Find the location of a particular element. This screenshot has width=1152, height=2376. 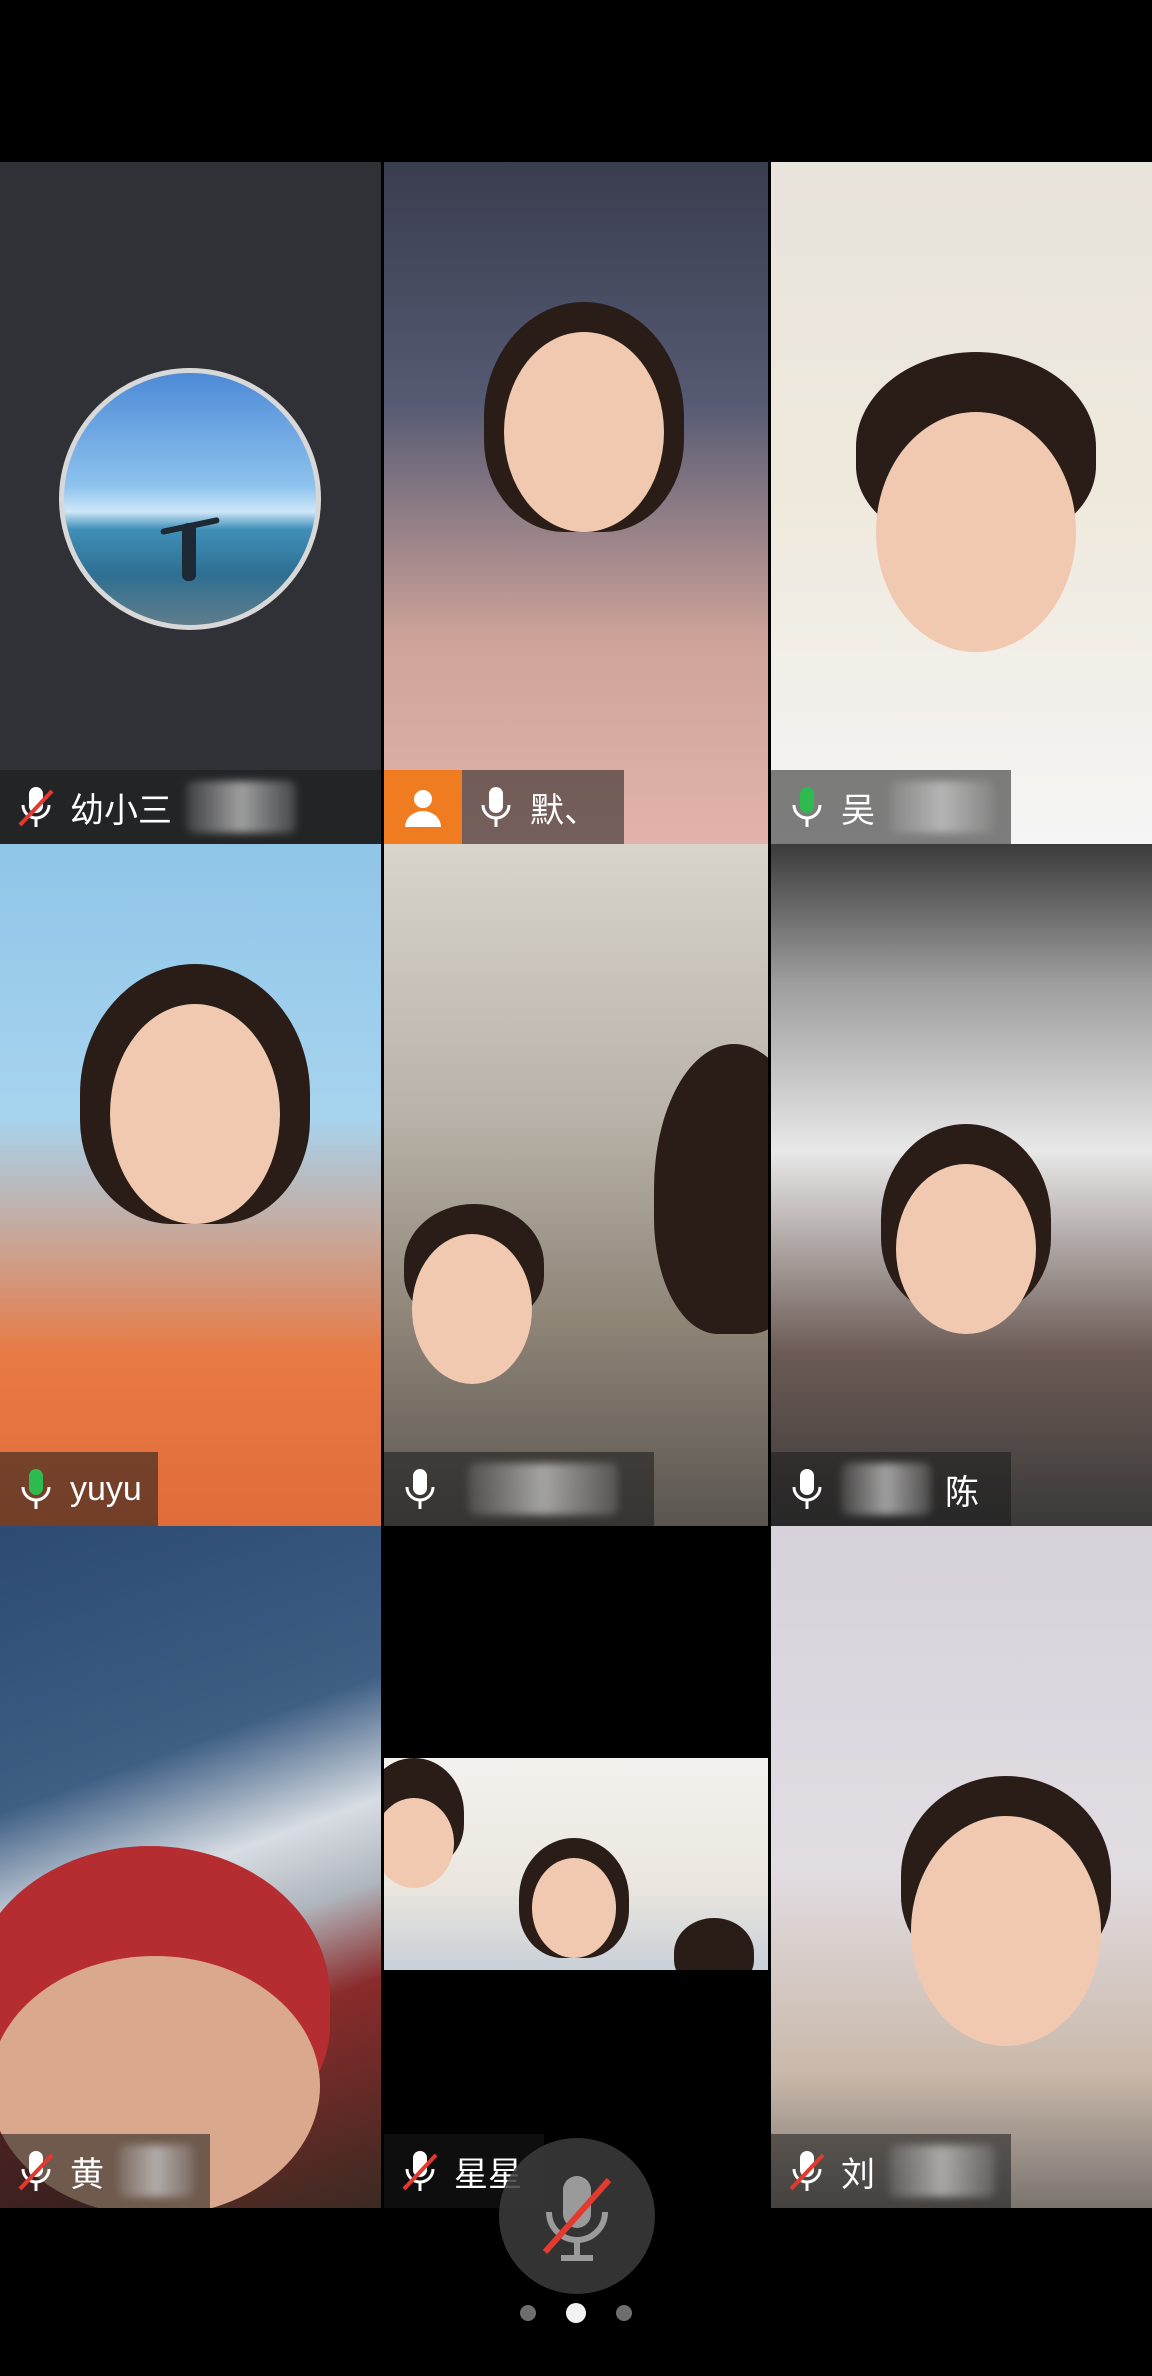

name-label: yuyu is located at coordinates (79, 1489).